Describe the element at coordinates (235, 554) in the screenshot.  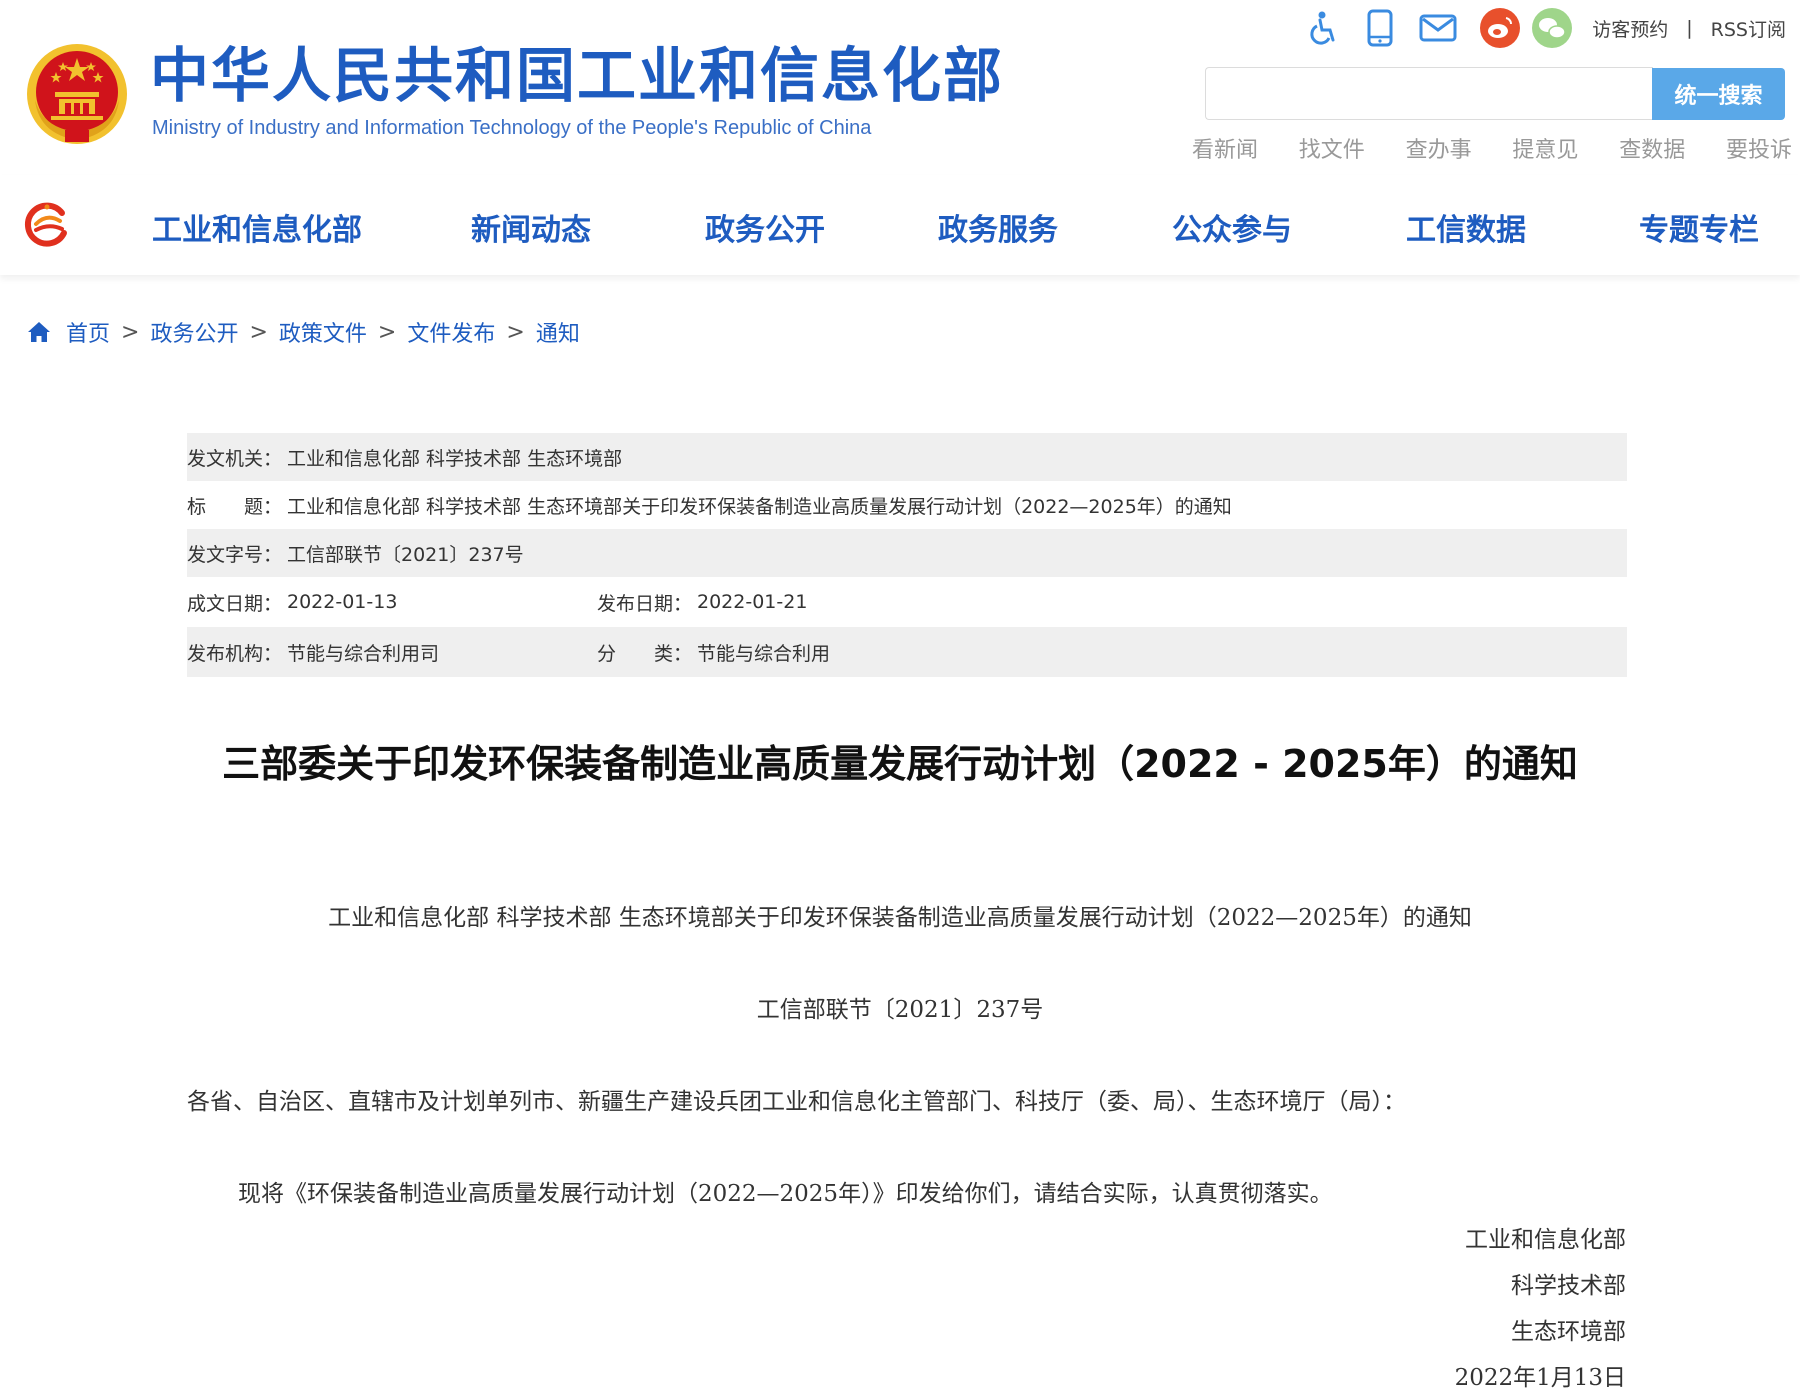
I see `doc-number-label: 发文字号：` at that location.